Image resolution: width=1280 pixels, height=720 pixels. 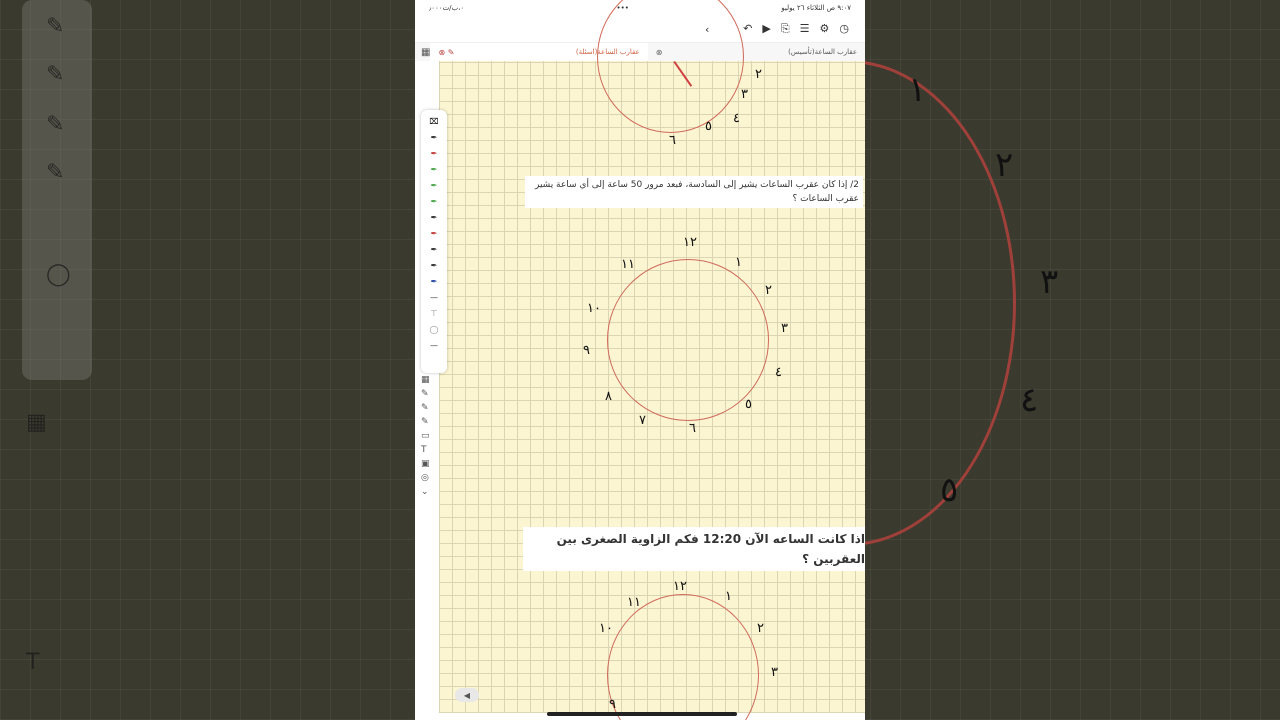 What do you see at coordinates (434, 313) in the screenshot?
I see `ruler-icon: ⊤` at bounding box center [434, 313].